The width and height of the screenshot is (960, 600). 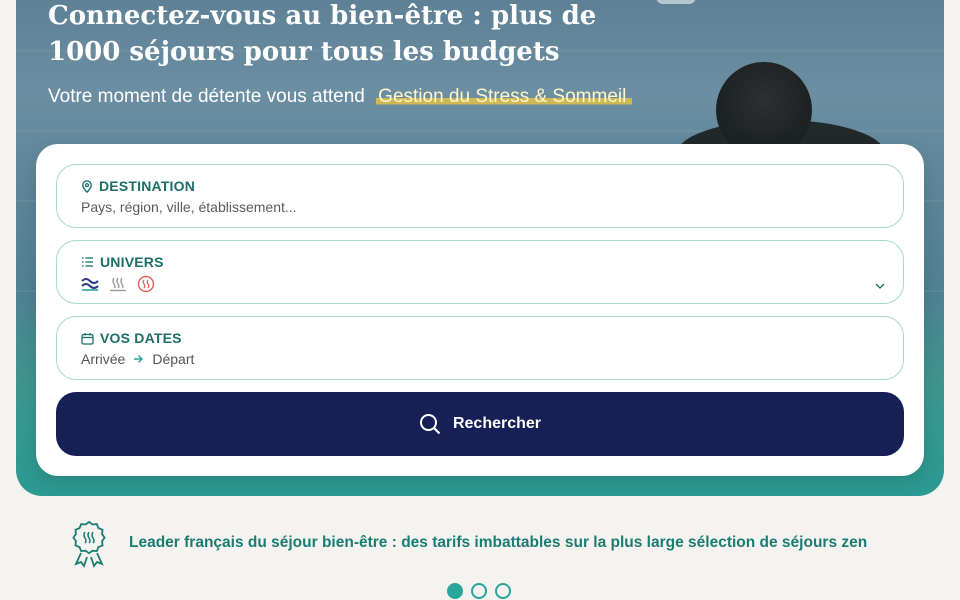 What do you see at coordinates (87, 262) in the screenshot?
I see `list-icon` at bounding box center [87, 262].